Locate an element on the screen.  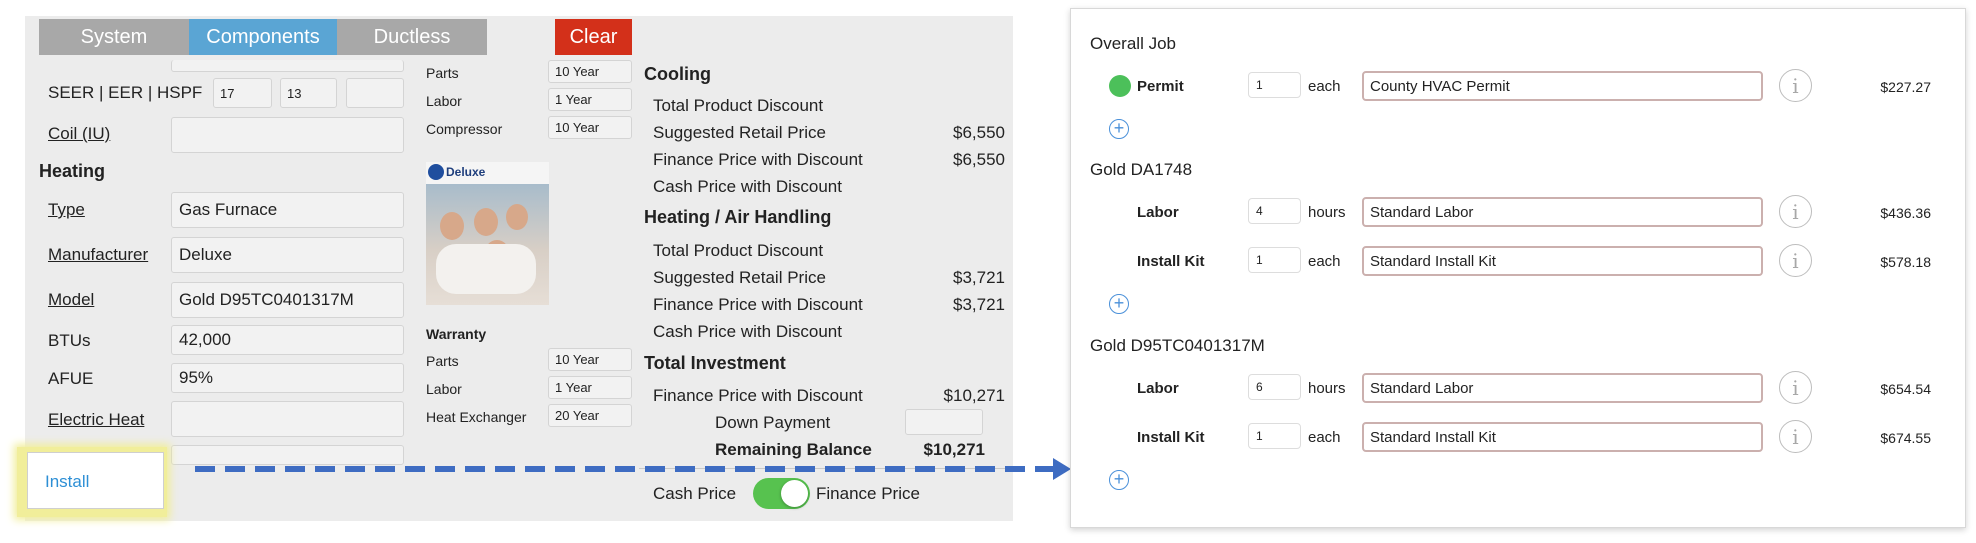
warranty-parts-label: Parts is located at coordinates (442, 361).